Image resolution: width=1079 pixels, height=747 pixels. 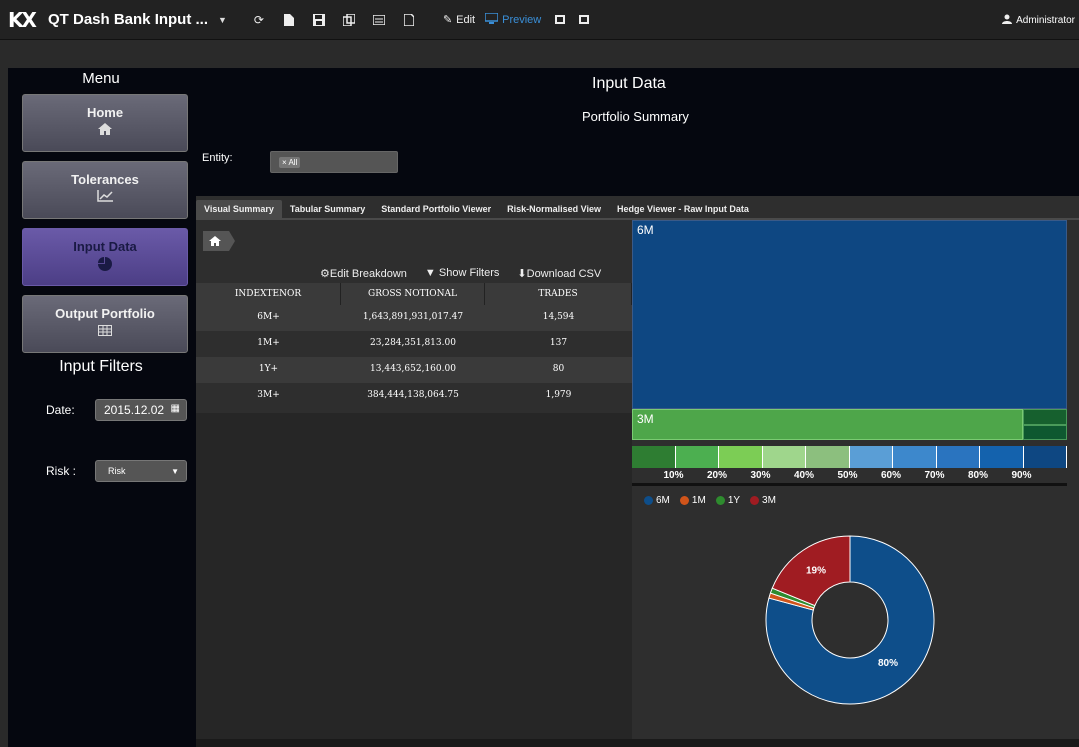 I want to click on page-title: Input Data, so click(x=629, y=83).